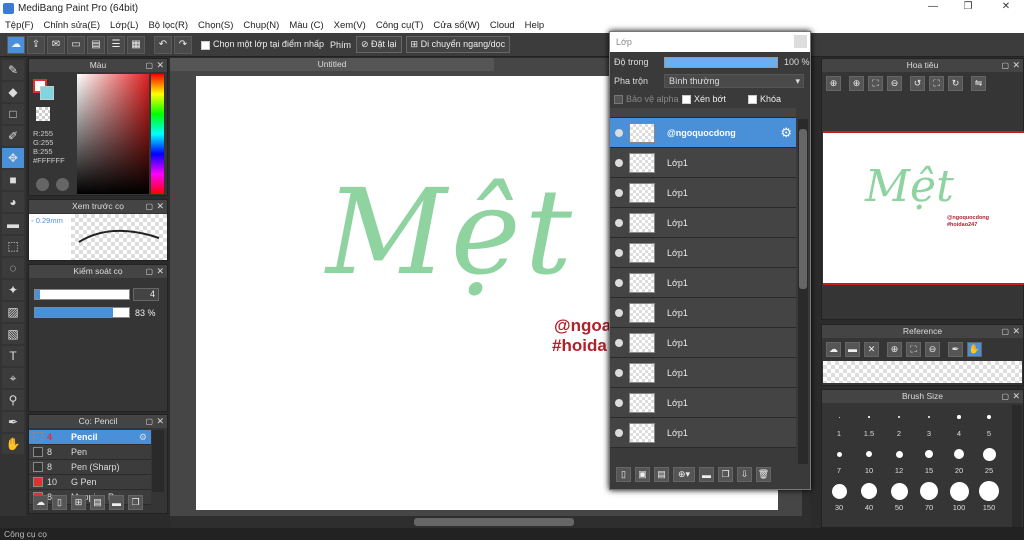  Describe the element at coordinates (725, 474) in the screenshot. I see `duplicate-layer-icon: ❐` at that location.